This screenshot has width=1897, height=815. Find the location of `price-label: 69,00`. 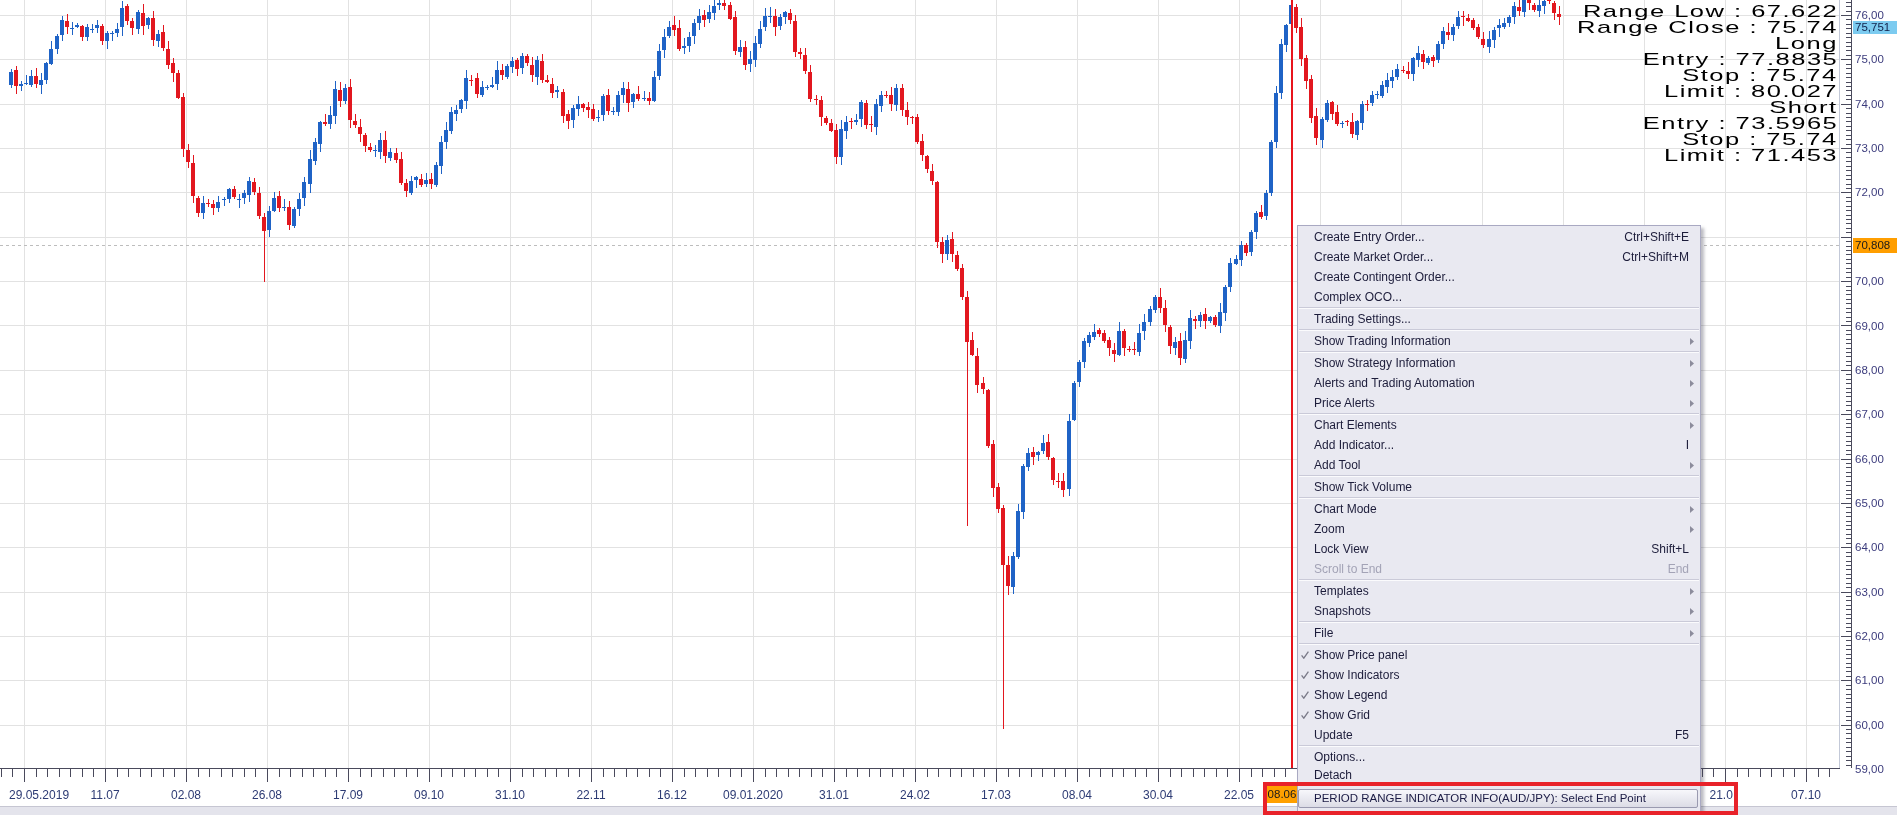

price-label: 69,00 is located at coordinates (1869, 325).